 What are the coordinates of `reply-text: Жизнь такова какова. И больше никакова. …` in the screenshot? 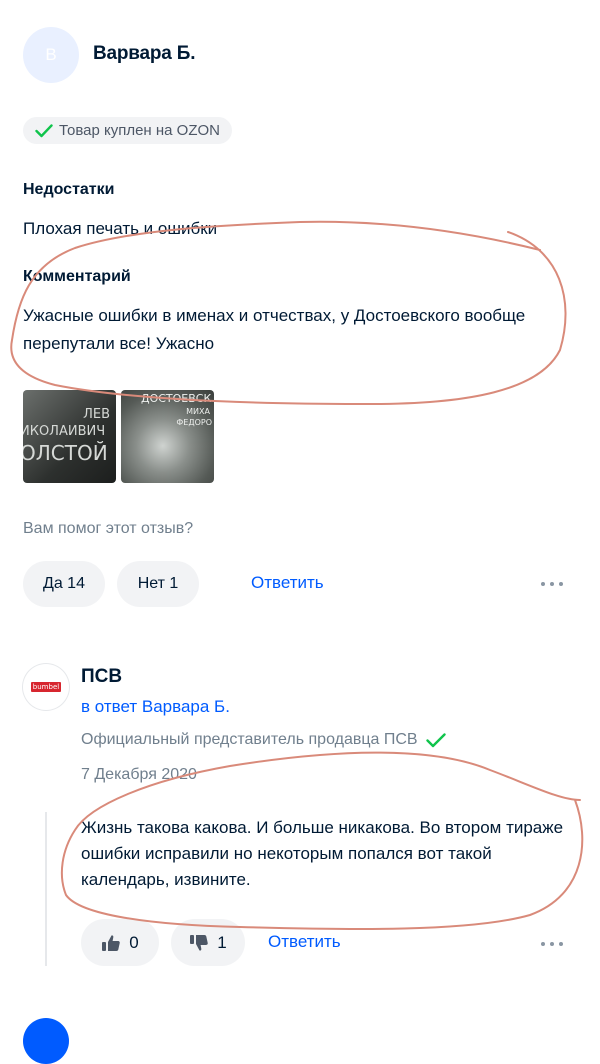 It's located at (322, 853).